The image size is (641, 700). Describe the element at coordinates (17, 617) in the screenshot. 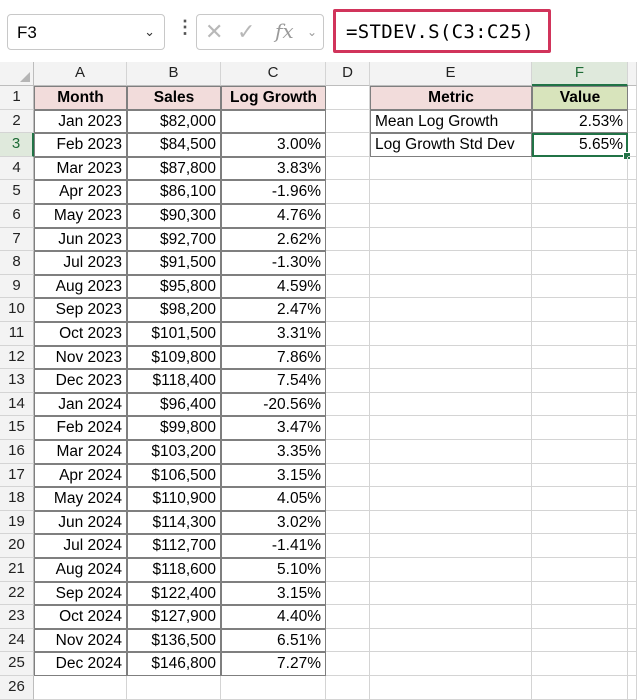

I see `row-header-23: 23` at that location.